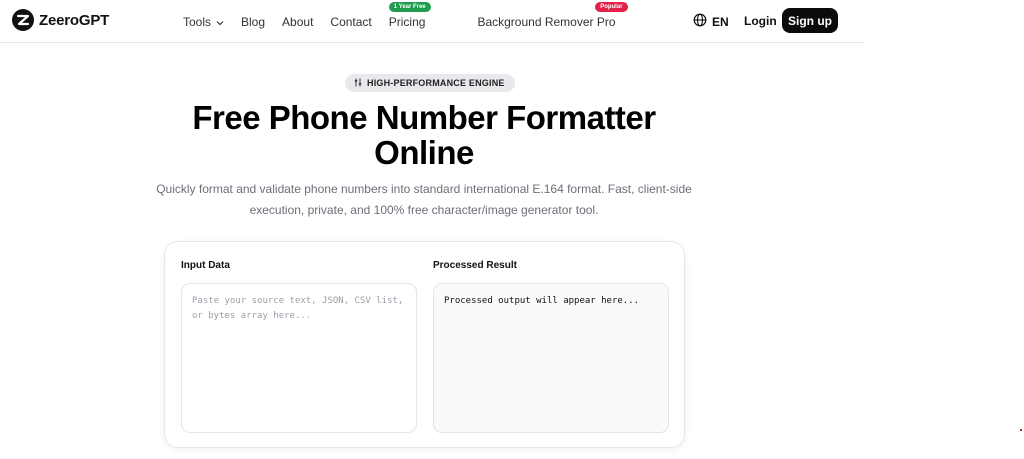  Describe the element at coordinates (409, 6) in the screenshot. I see `pricing-badge: 1 Year Free` at that location.